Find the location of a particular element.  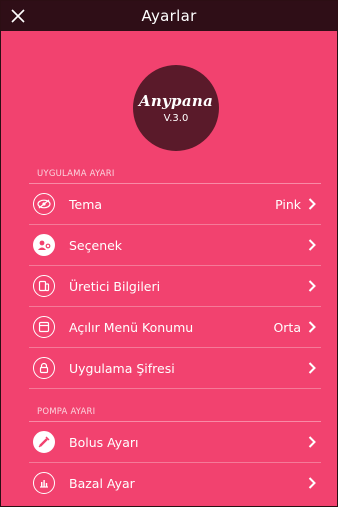

settings-item-label: Uygulama Şifresi is located at coordinates (122, 368).